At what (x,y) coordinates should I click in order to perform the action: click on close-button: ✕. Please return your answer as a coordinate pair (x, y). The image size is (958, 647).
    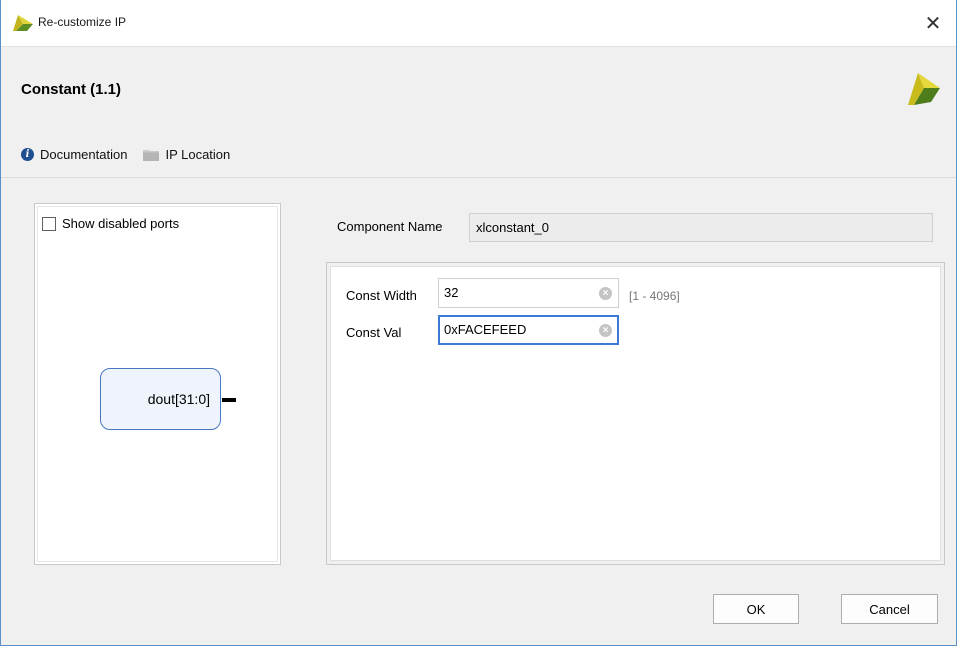
    Looking at the image, I should click on (933, 23).